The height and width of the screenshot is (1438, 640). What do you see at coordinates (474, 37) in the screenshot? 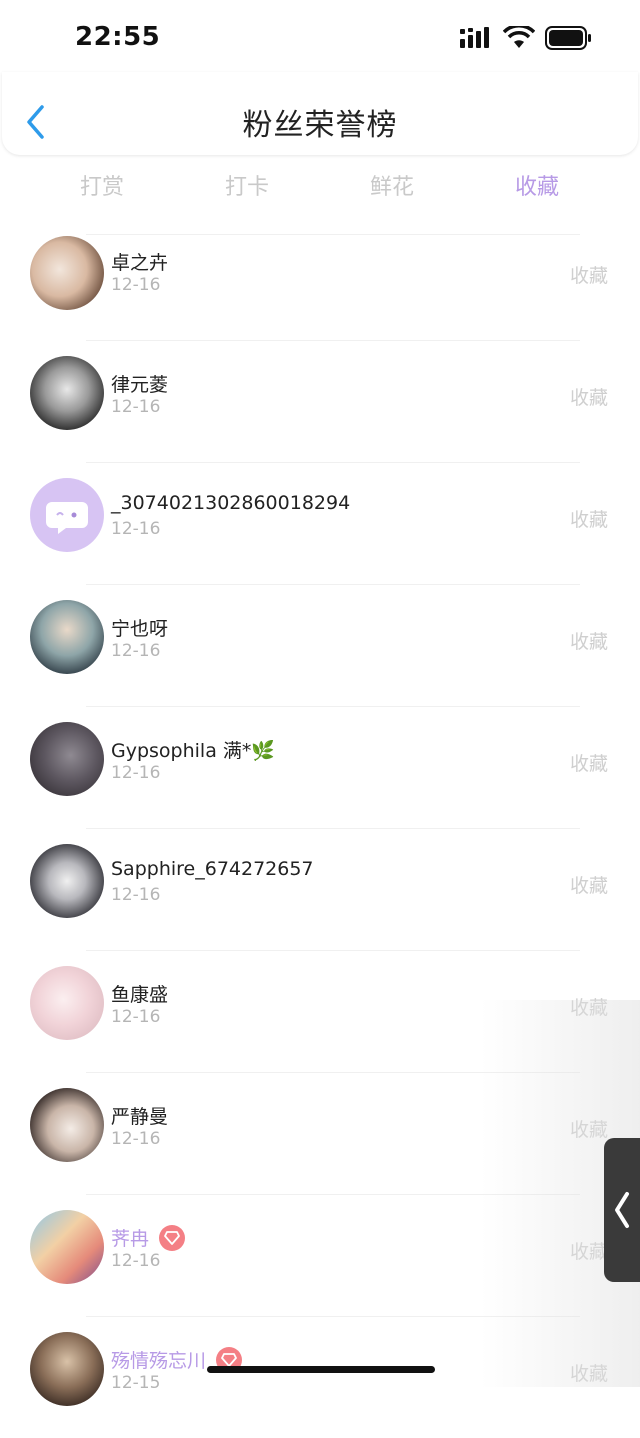
I see `cellular-signal-icon` at bounding box center [474, 37].